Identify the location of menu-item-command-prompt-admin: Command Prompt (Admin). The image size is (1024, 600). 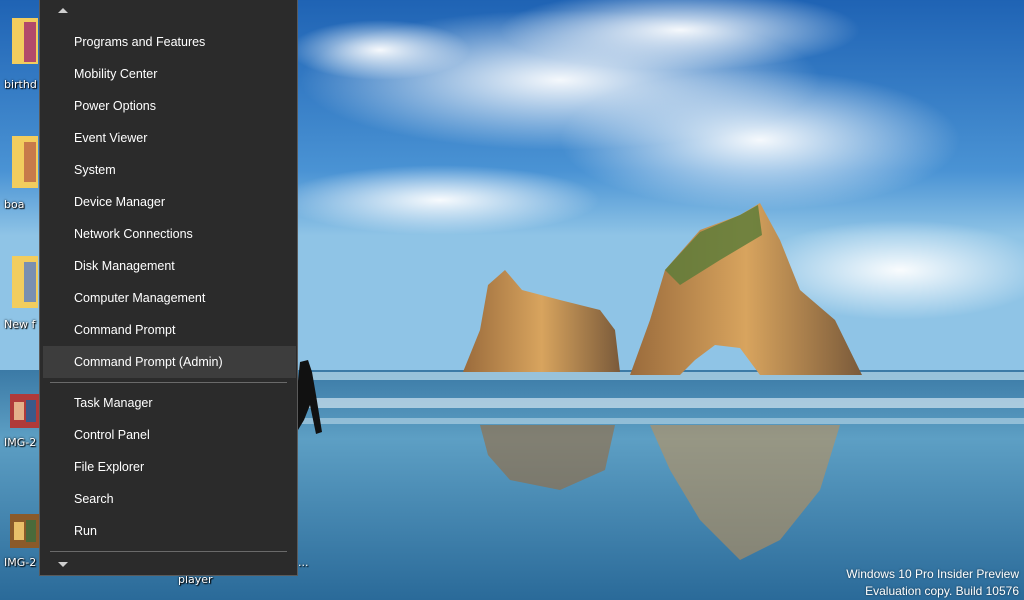
(169, 362).